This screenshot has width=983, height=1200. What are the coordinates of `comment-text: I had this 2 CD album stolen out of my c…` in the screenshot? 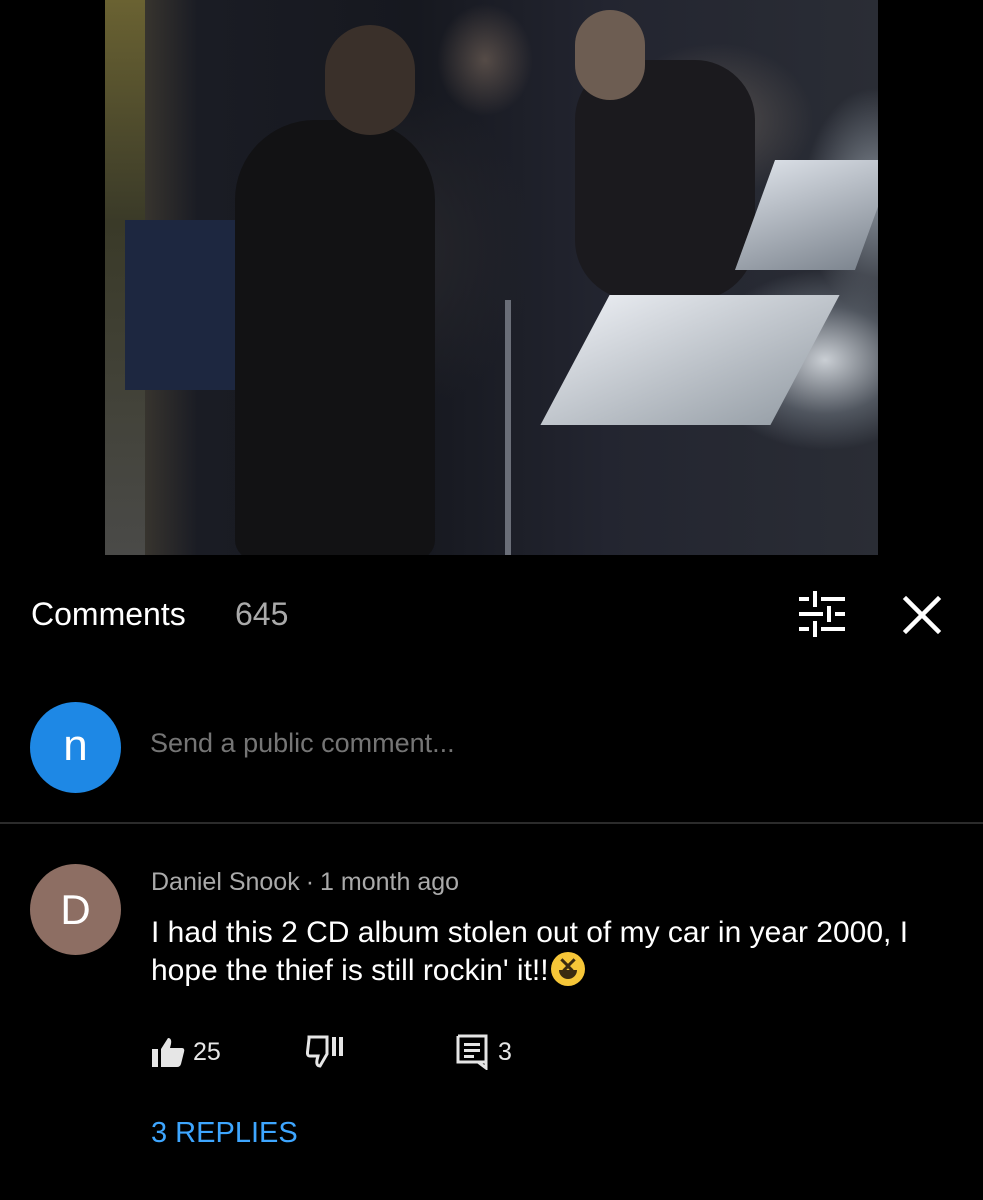 It's located at (530, 951).